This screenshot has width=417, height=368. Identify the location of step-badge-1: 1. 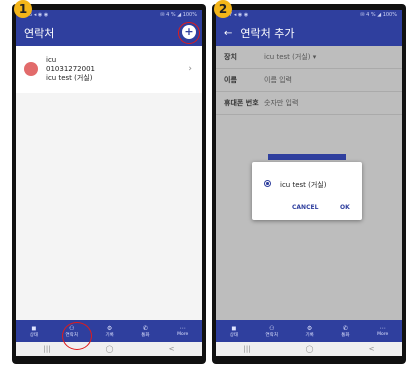
(23, 9).